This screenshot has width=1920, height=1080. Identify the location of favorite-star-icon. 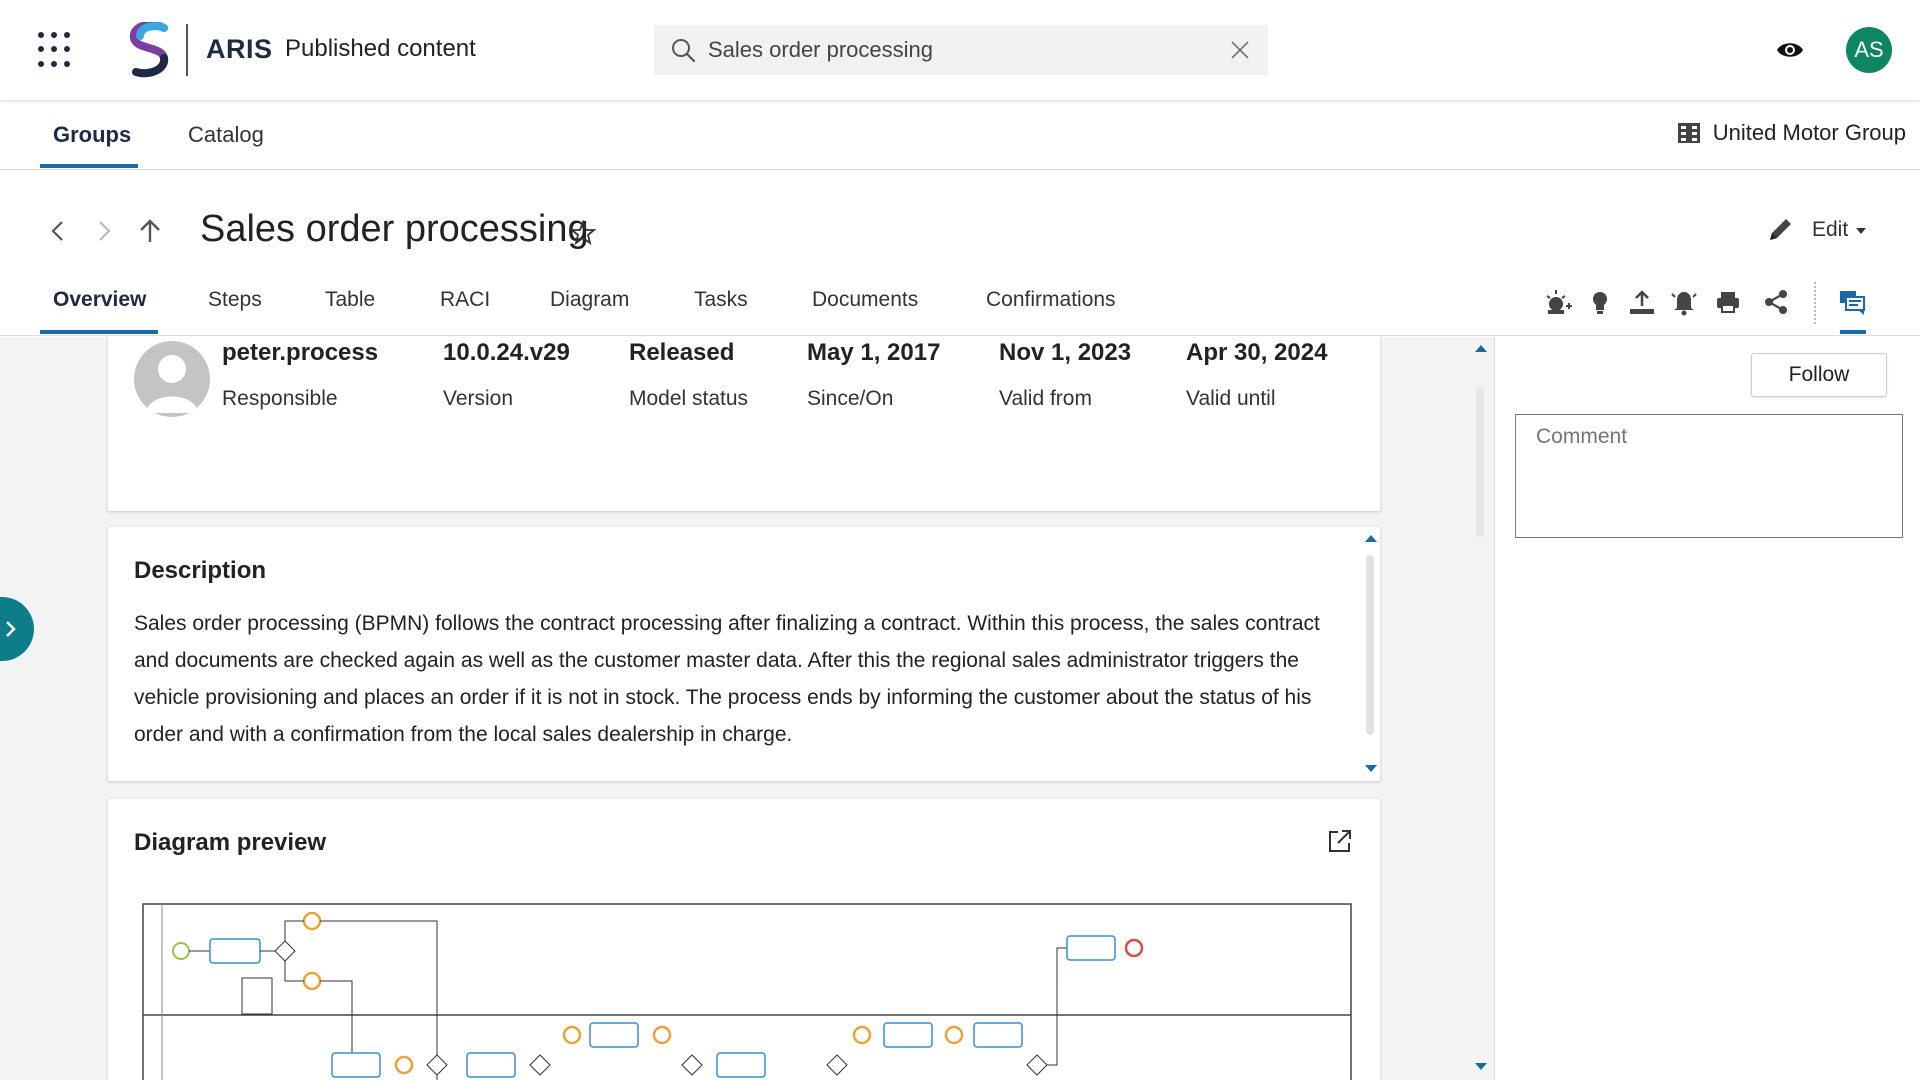
(583, 233).